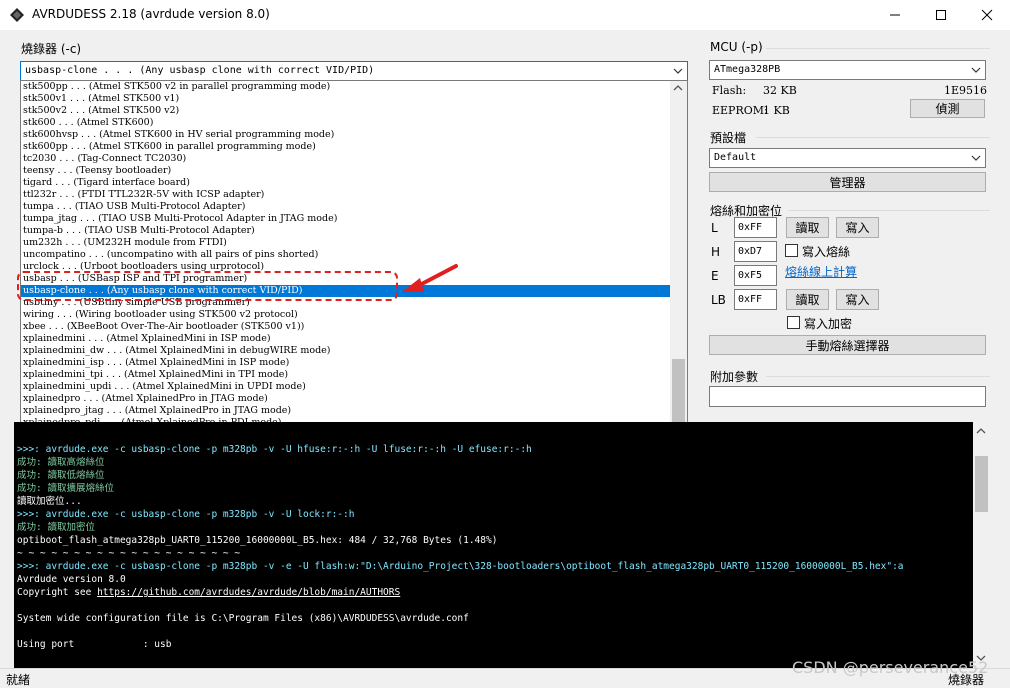 This screenshot has width=1010, height=688. I want to click on eeprom-label: EEPROM:, so click(740, 110).